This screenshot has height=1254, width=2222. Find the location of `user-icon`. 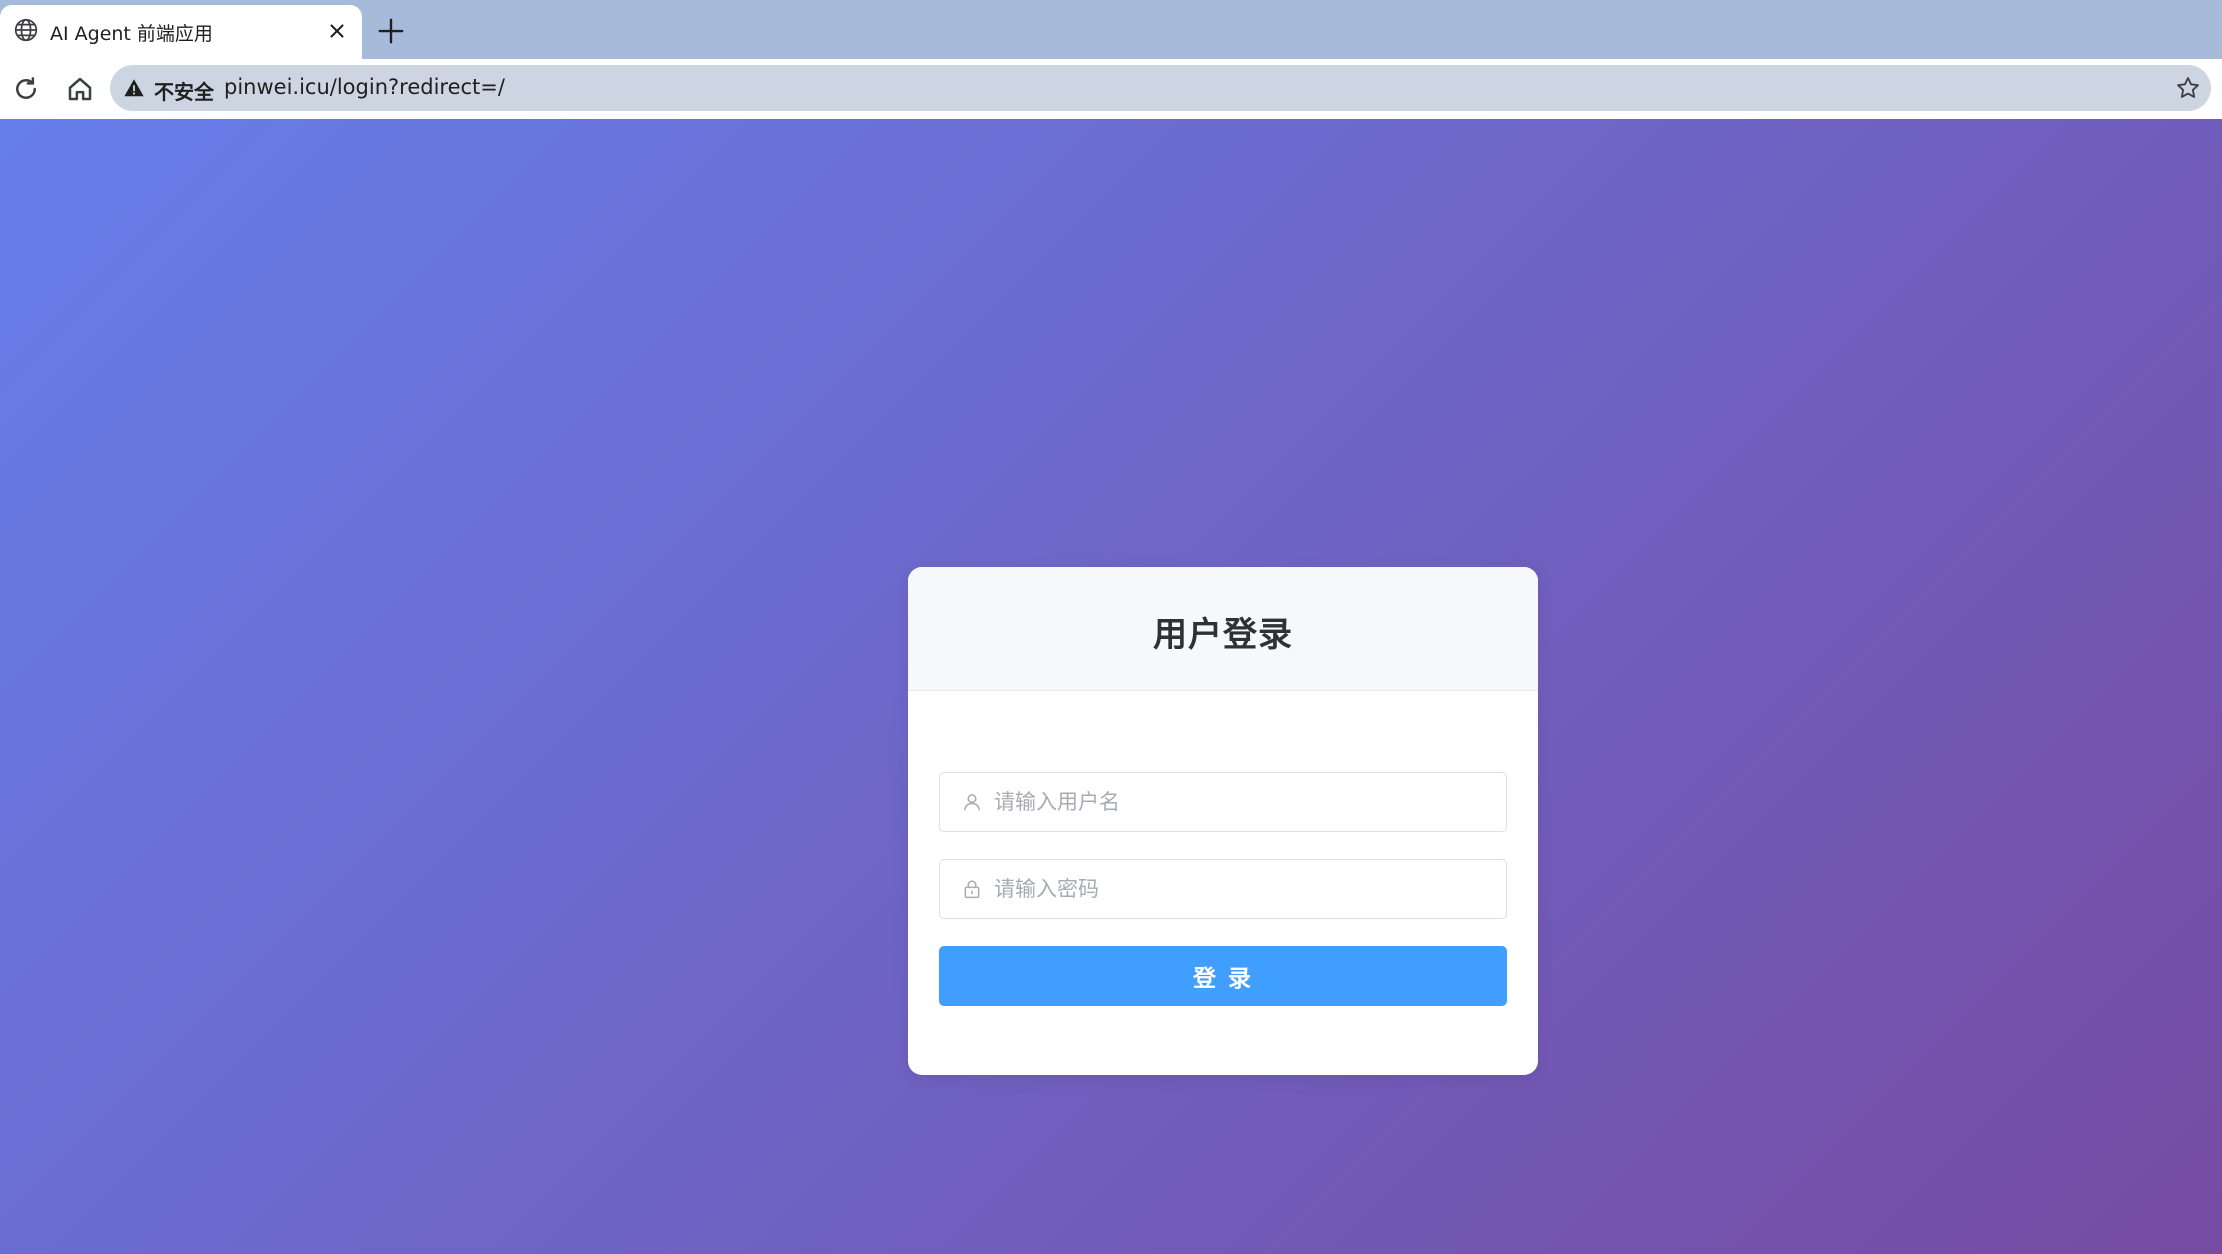

user-icon is located at coordinates (972, 802).